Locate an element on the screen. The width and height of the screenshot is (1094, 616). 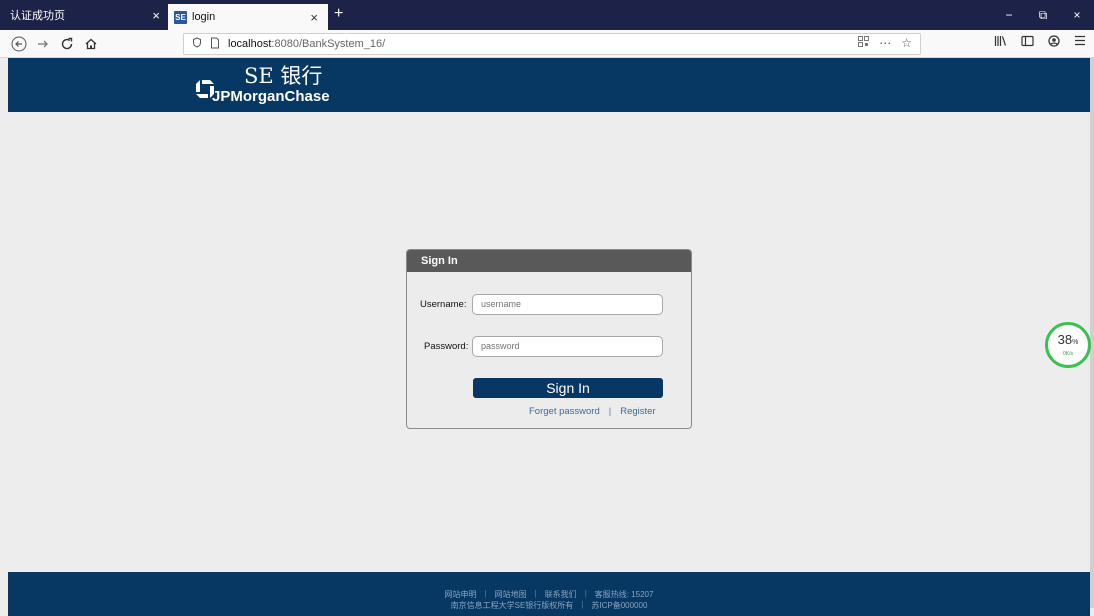
reload-icon is located at coordinates (67, 43).